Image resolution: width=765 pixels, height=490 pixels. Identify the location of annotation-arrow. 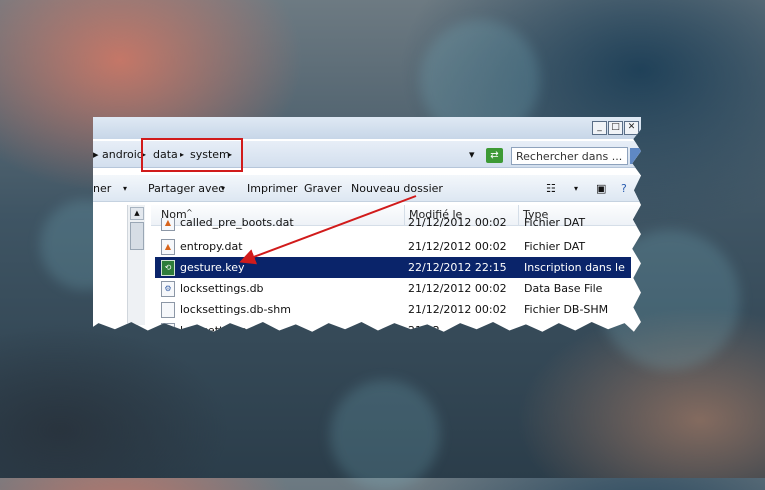
(328, 230).